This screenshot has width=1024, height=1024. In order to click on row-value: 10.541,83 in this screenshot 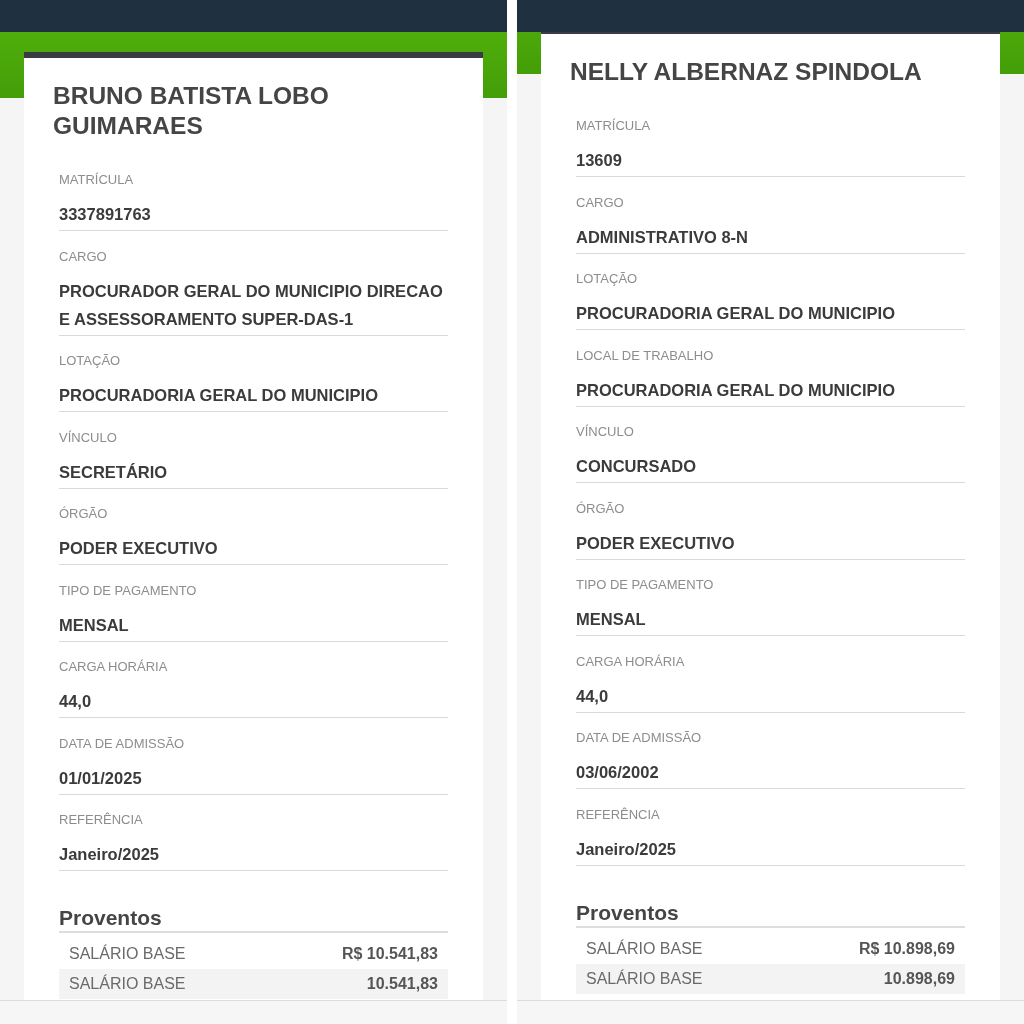, I will do `click(402, 984)`.